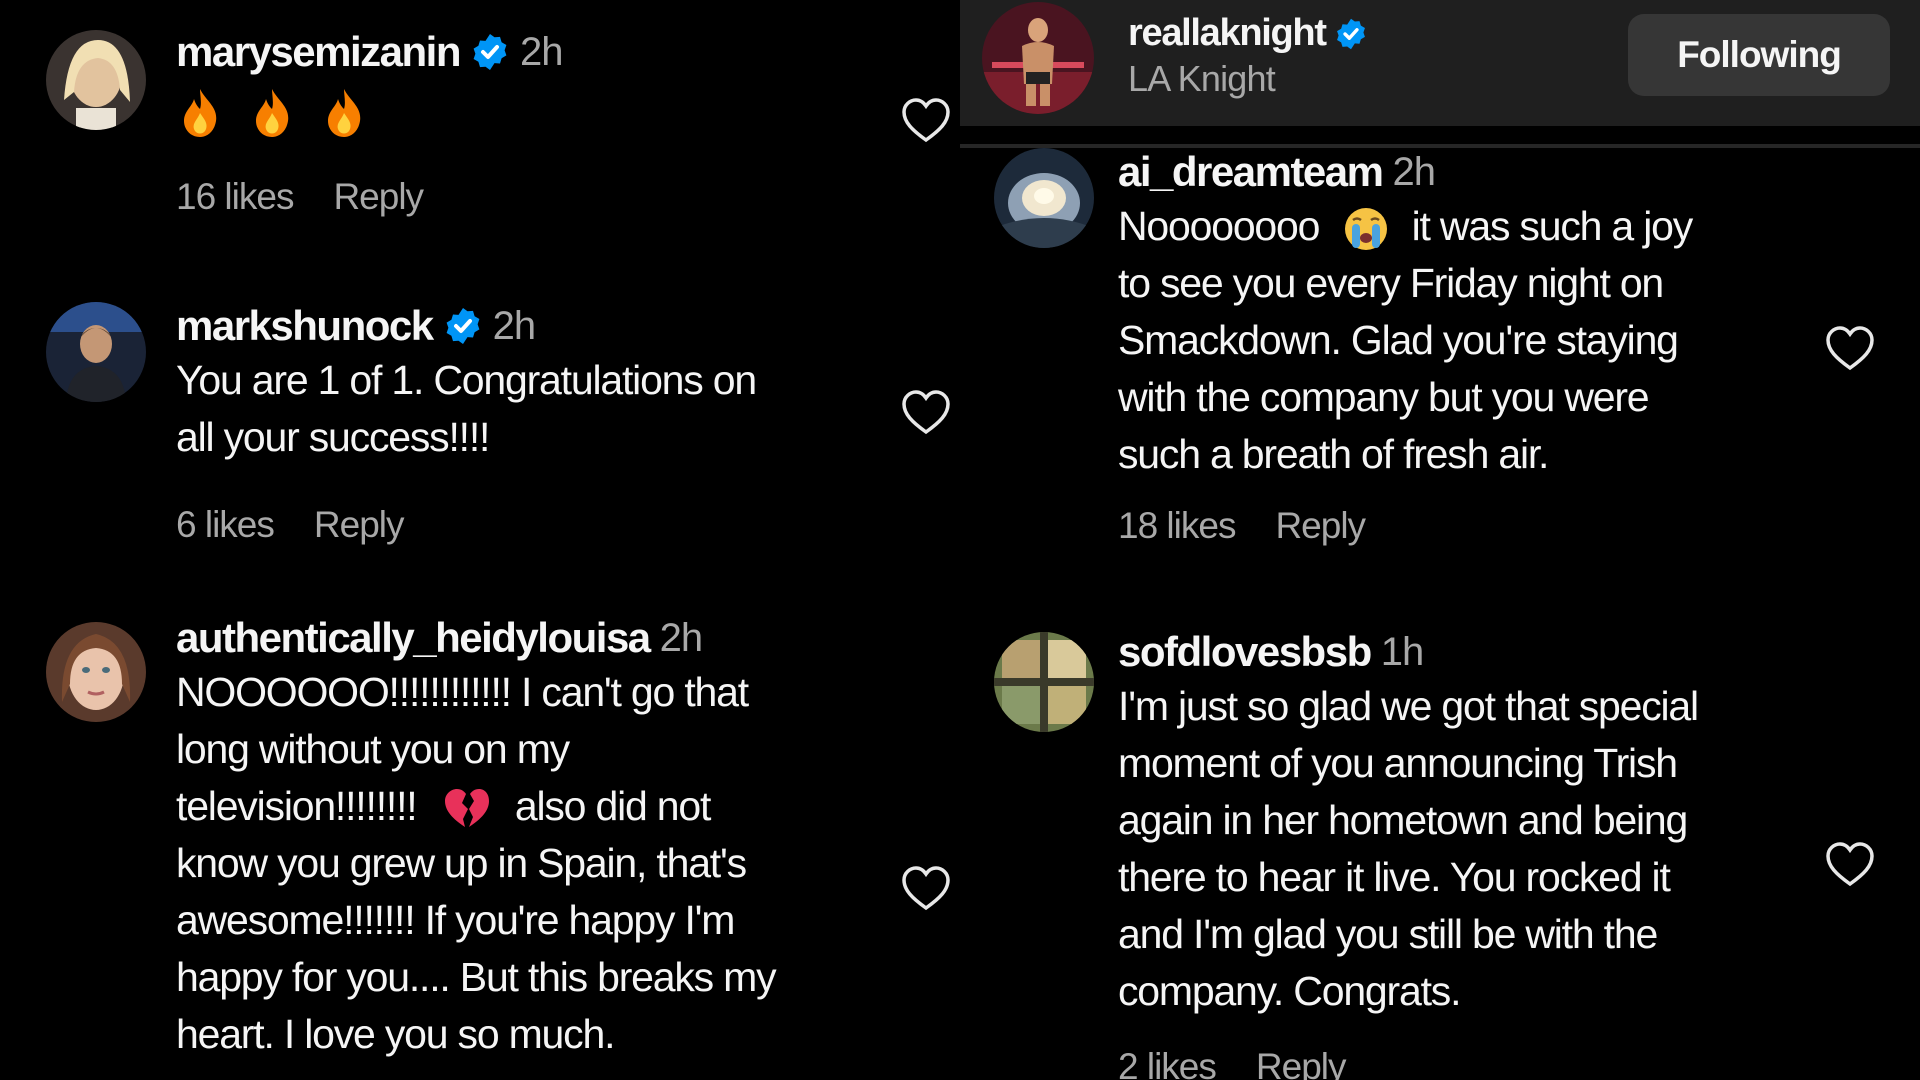 This screenshot has width=1920, height=1080. Describe the element at coordinates (1289, 991) in the screenshot. I see `comment-text-line: company. Congrats.` at that location.